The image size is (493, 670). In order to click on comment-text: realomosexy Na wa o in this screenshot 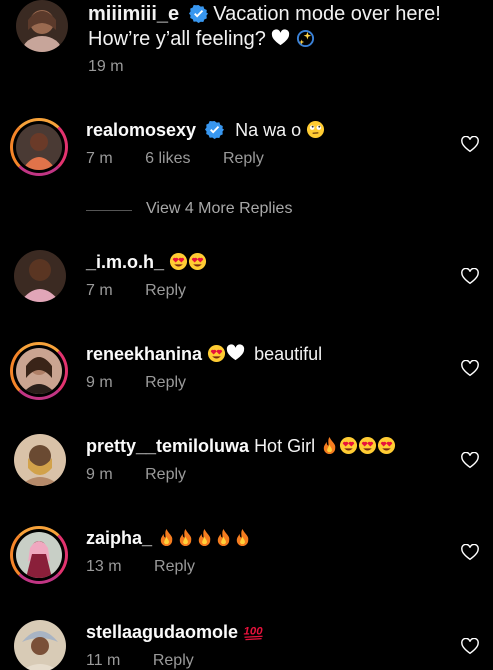, I will do `click(205, 130)`.